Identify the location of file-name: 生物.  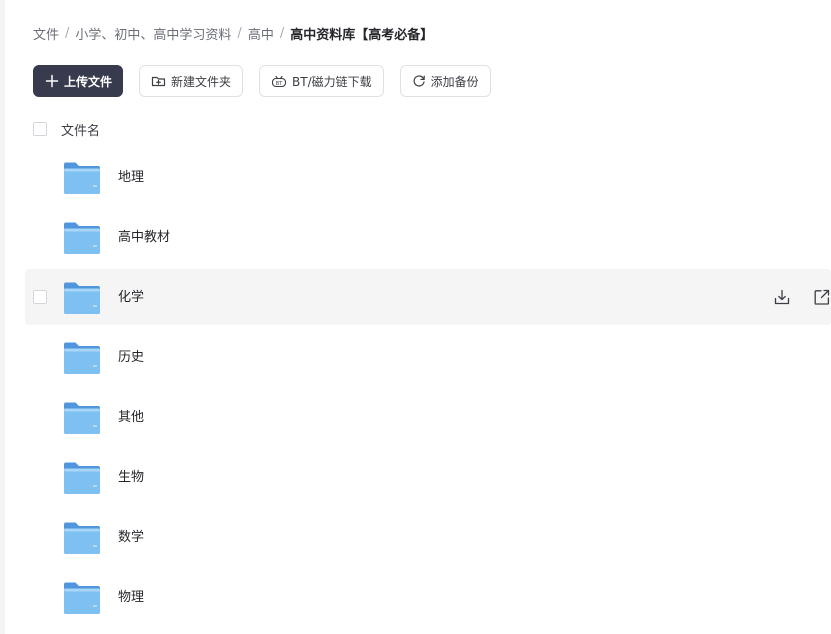
(131, 477).